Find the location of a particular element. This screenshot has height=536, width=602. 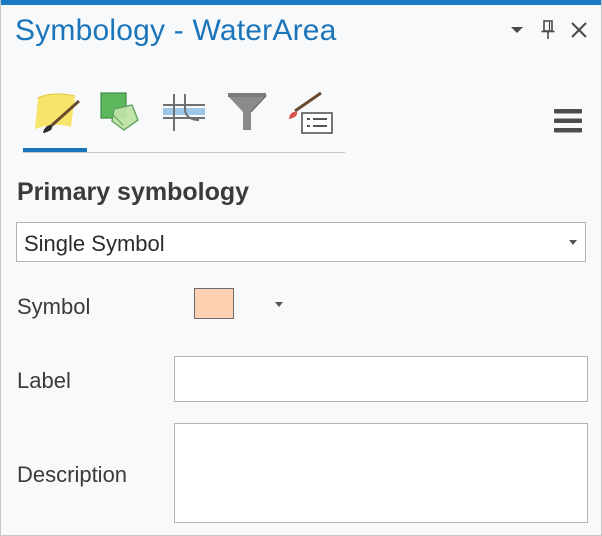

pin-icon is located at coordinates (548, 30).